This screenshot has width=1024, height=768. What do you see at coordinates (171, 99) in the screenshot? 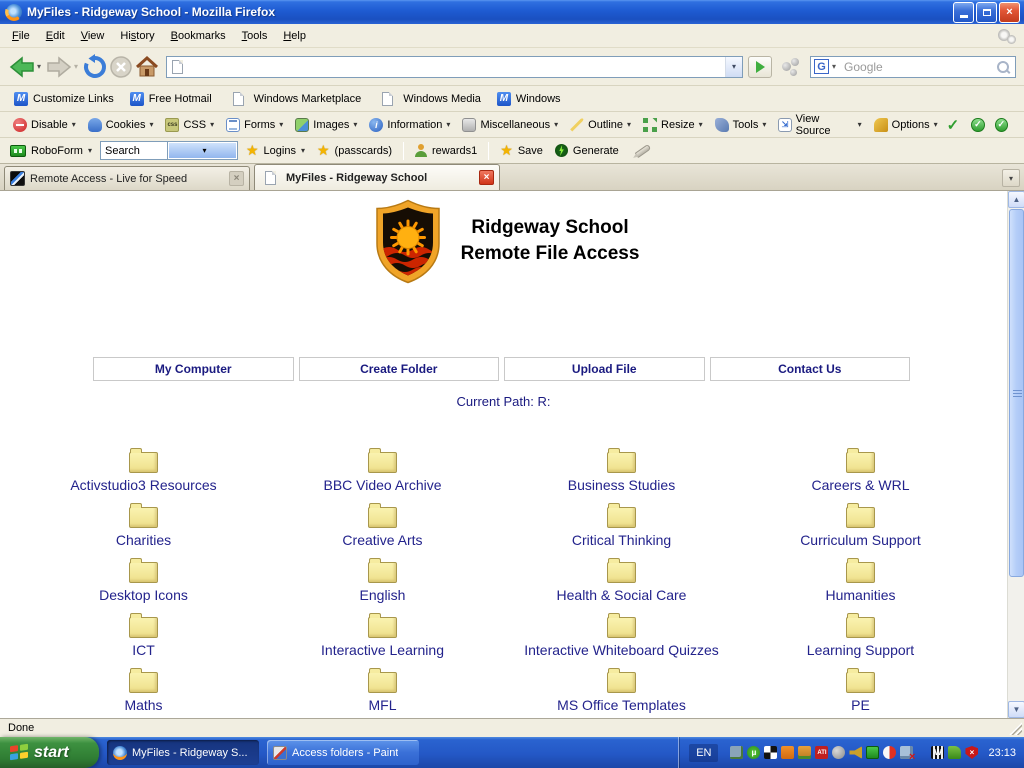
I see `bookmark-free-hotmail: M Free Hotmail` at bounding box center [171, 99].